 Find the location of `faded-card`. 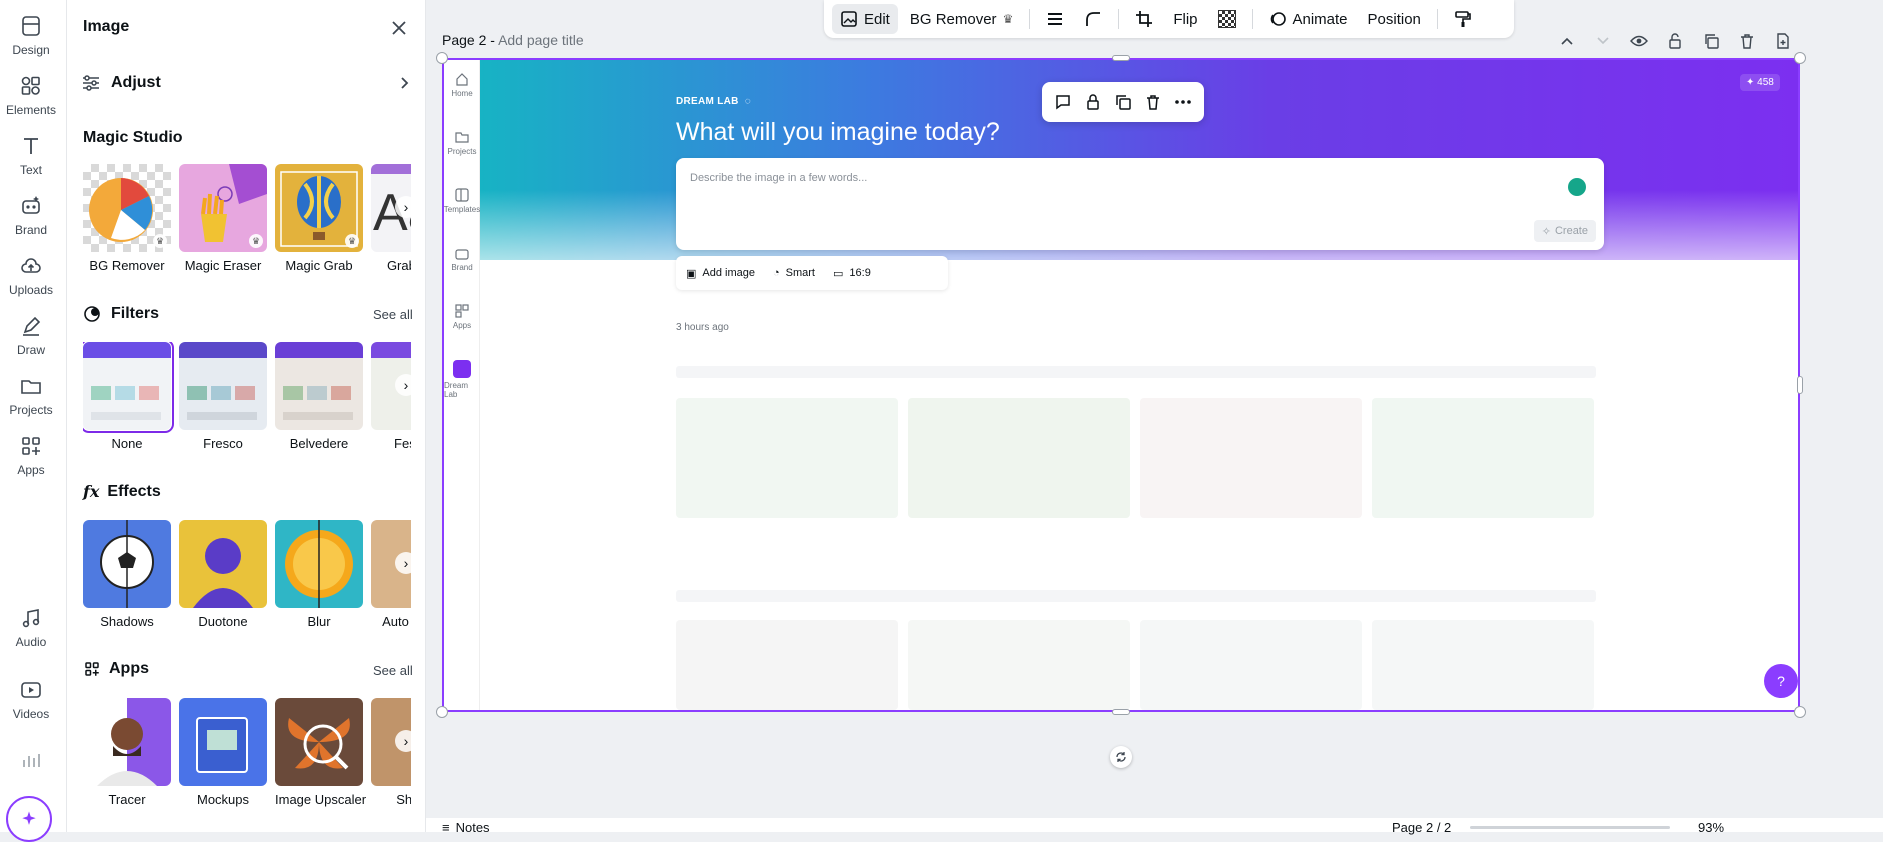

faded-card is located at coordinates (787, 458).